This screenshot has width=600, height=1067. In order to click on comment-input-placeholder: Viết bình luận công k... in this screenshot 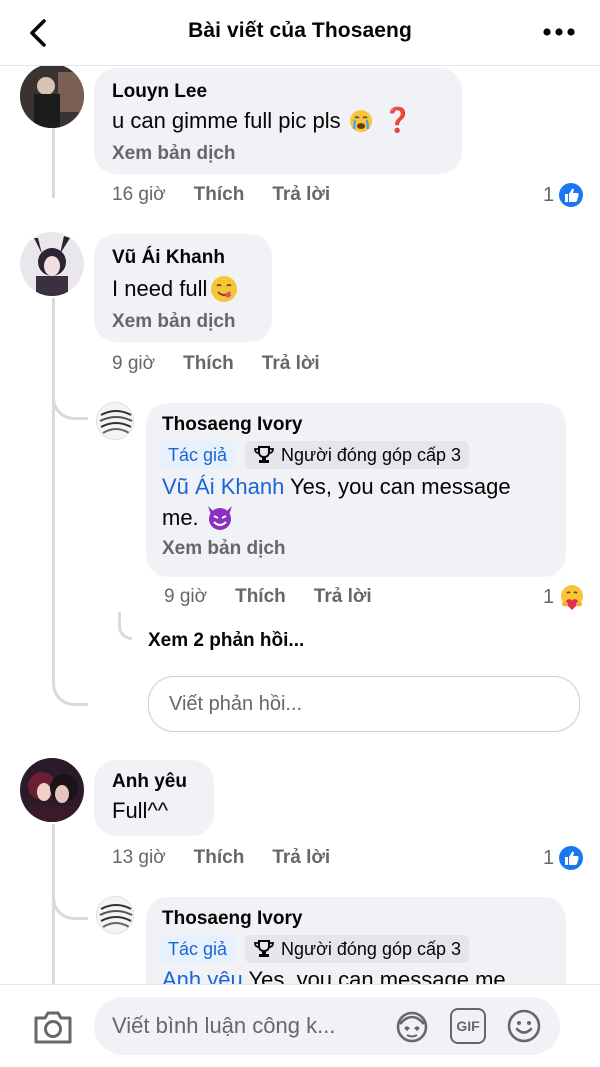, I will do `click(224, 1025)`.